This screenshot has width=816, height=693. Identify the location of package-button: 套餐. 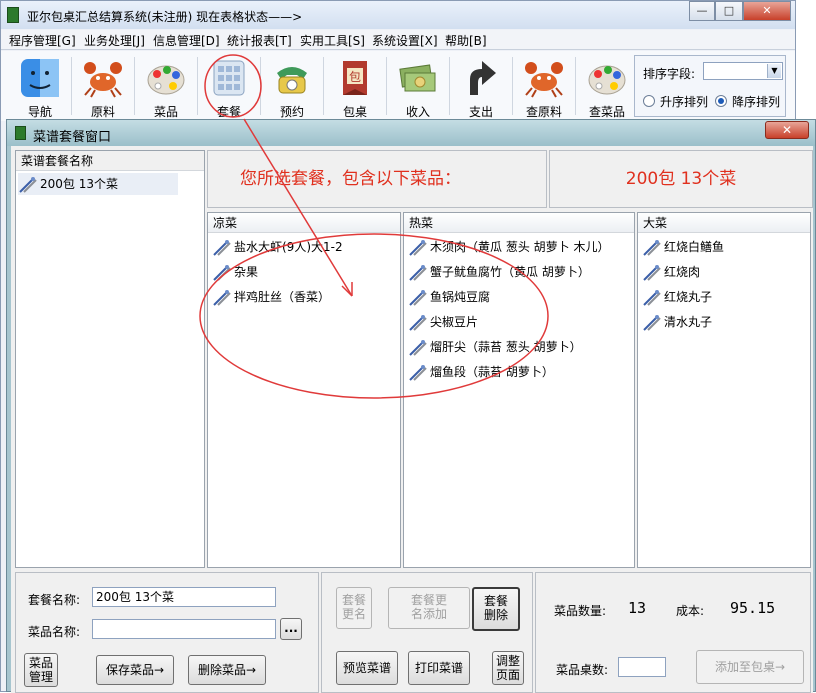
(229, 86).